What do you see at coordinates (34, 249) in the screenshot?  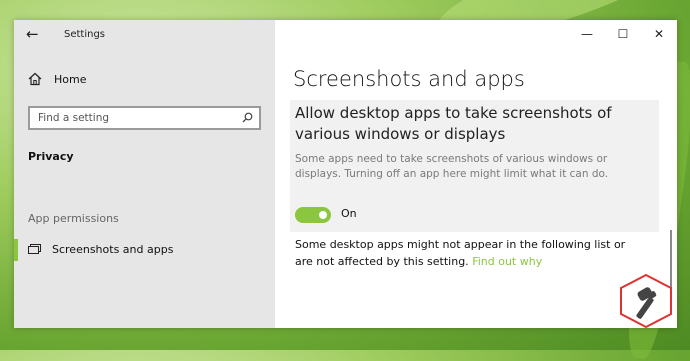 I see `screenshot-monitor-icon` at bounding box center [34, 249].